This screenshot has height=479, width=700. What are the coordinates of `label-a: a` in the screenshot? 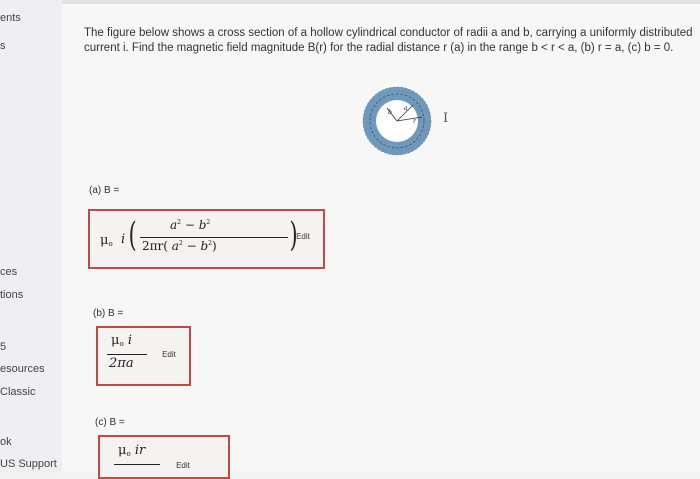 It's located at (406, 108).